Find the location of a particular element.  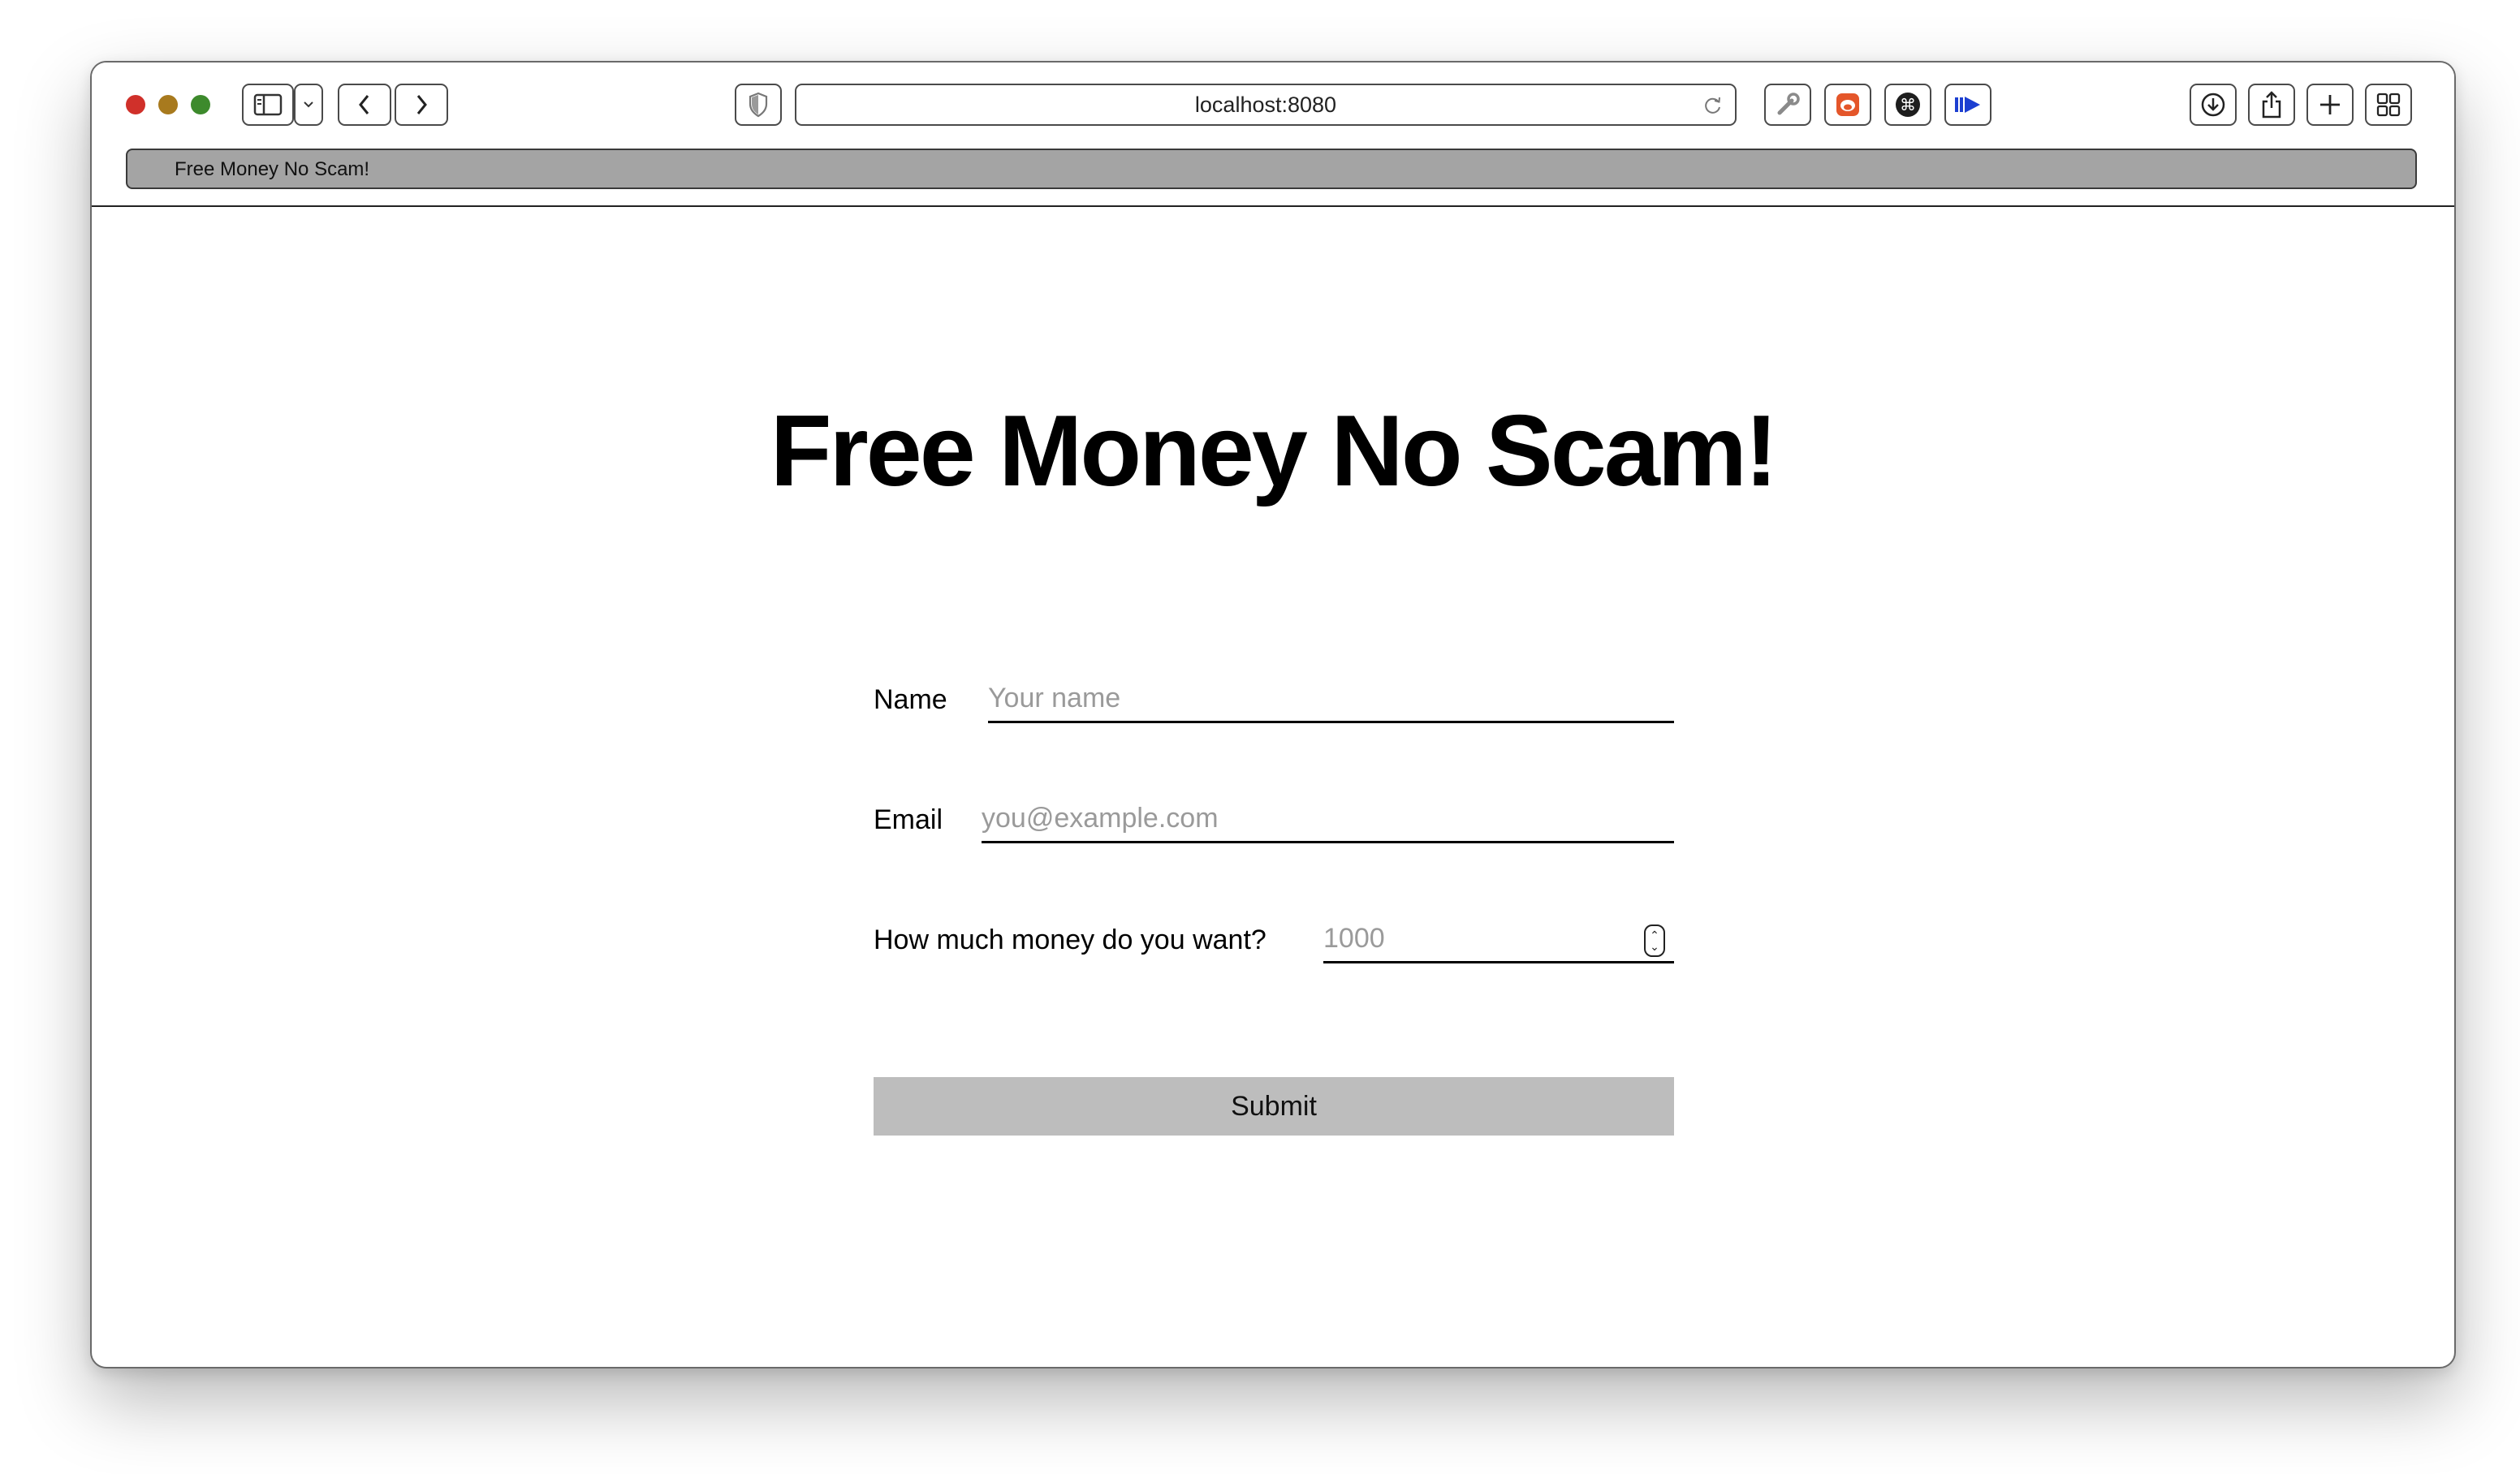

command-icon: ⌘ is located at coordinates (1908, 105).